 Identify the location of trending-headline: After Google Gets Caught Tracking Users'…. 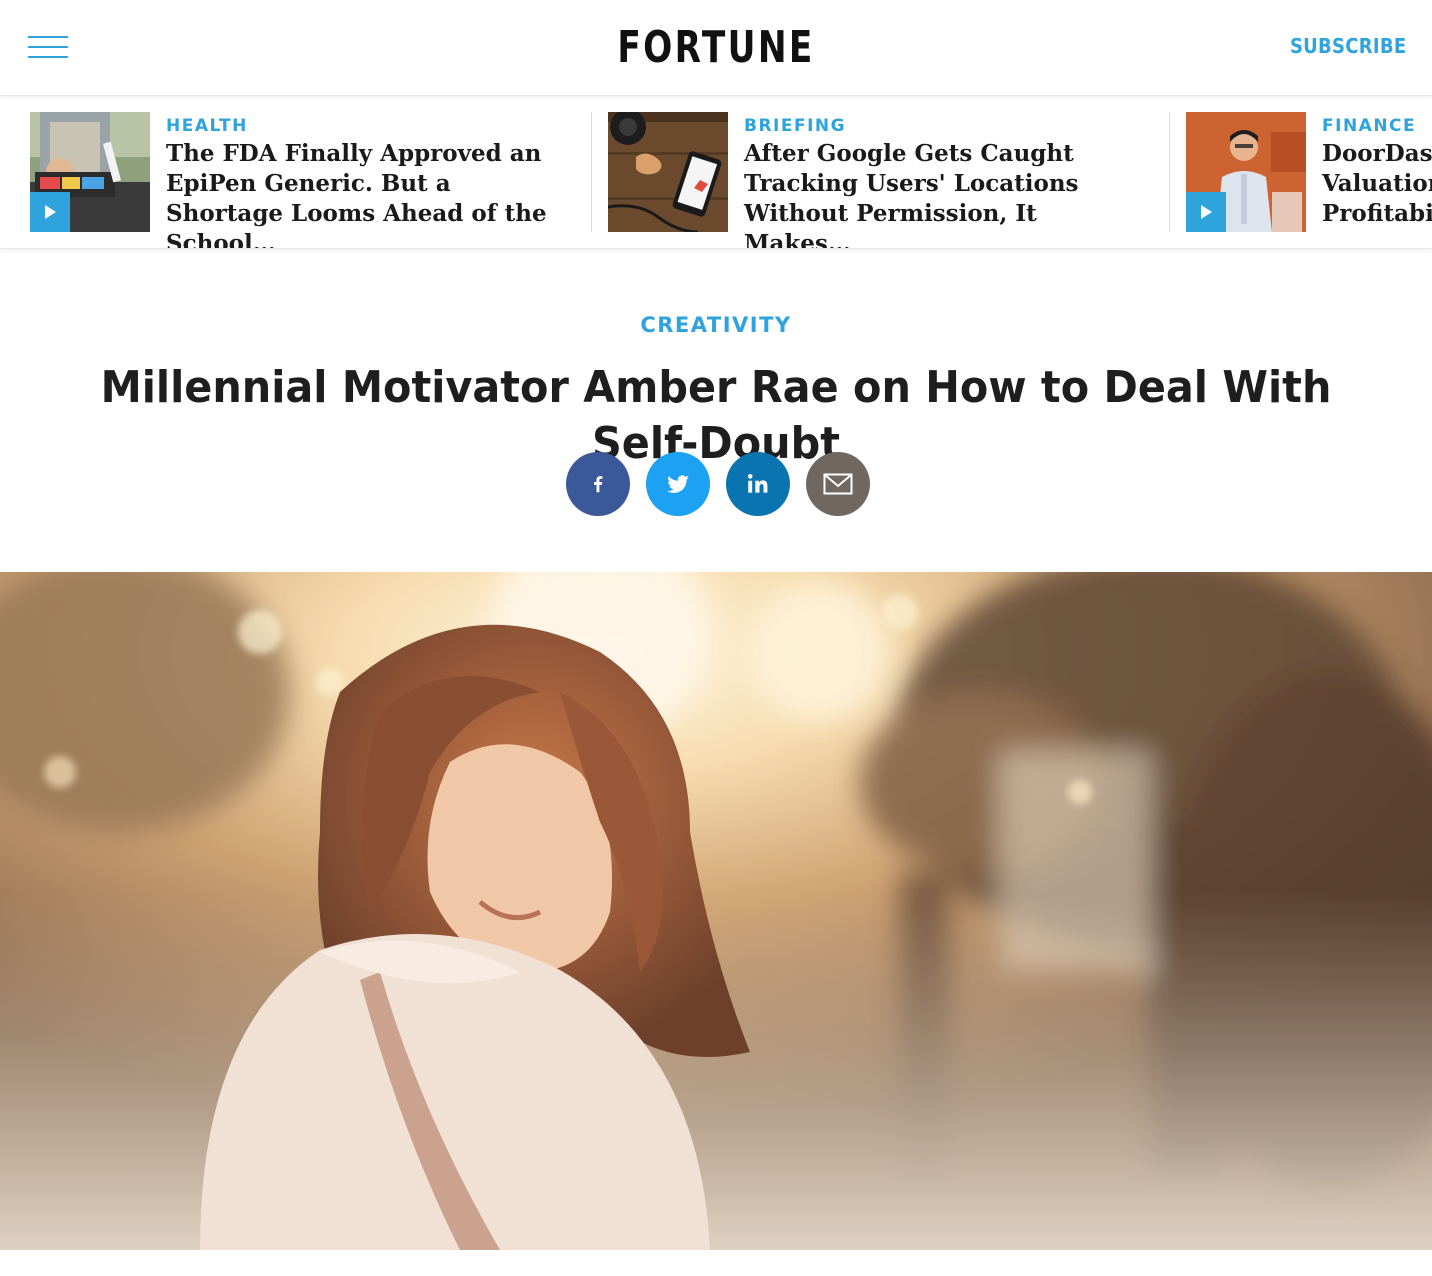
(944, 193).